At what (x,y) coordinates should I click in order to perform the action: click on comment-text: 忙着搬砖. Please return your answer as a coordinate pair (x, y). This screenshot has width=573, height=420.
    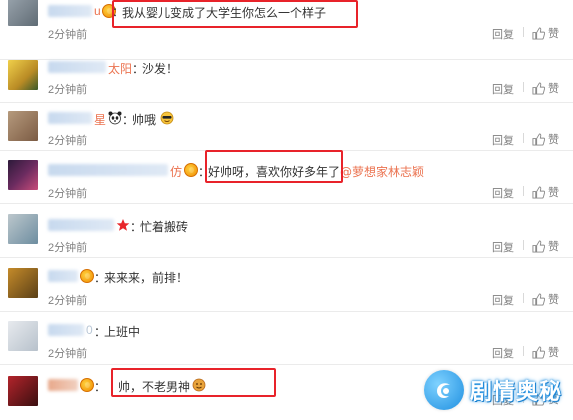
    Looking at the image, I should click on (164, 227).